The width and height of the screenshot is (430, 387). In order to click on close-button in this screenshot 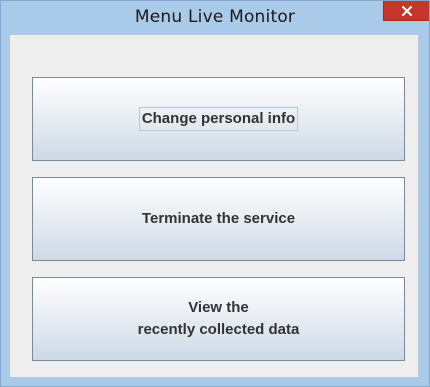, I will do `click(406, 11)`.